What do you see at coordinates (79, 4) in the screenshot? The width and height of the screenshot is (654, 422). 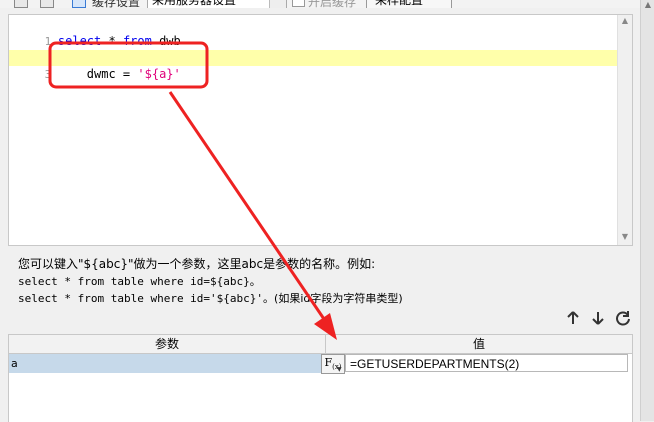 I see `cache-settings-icon` at bounding box center [79, 4].